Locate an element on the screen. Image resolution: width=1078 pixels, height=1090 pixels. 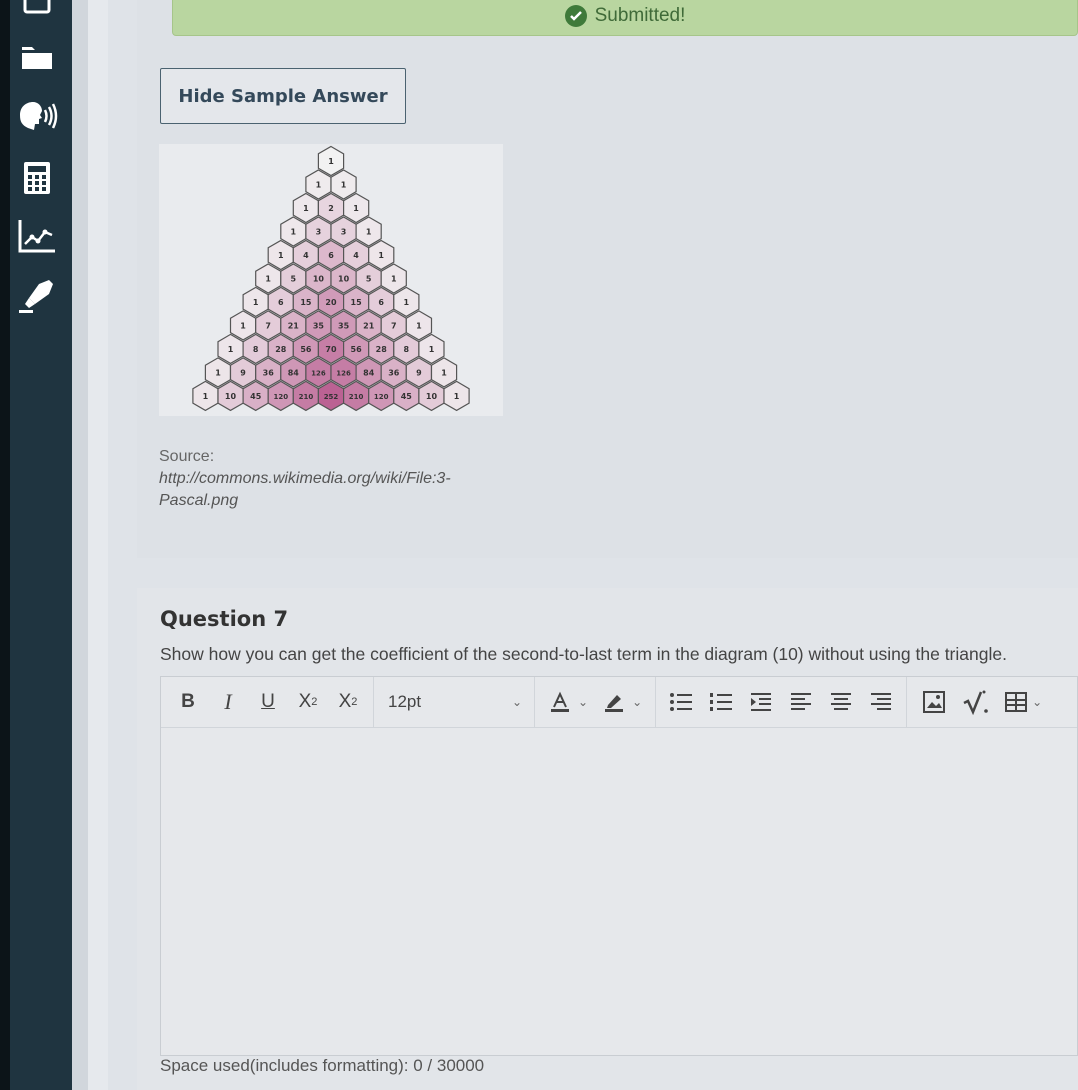
align-center-button is located at coordinates (841, 702).